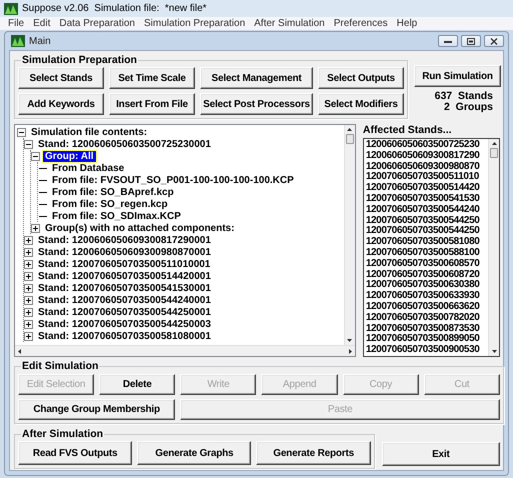  I want to click on list-item: 1200706050703500899050, so click(427, 340).